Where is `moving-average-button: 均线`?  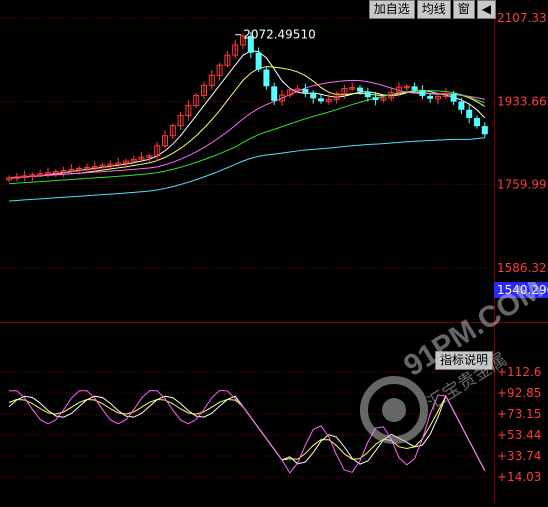
moving-average-button: 均线 is located at coordinates (433, 9).